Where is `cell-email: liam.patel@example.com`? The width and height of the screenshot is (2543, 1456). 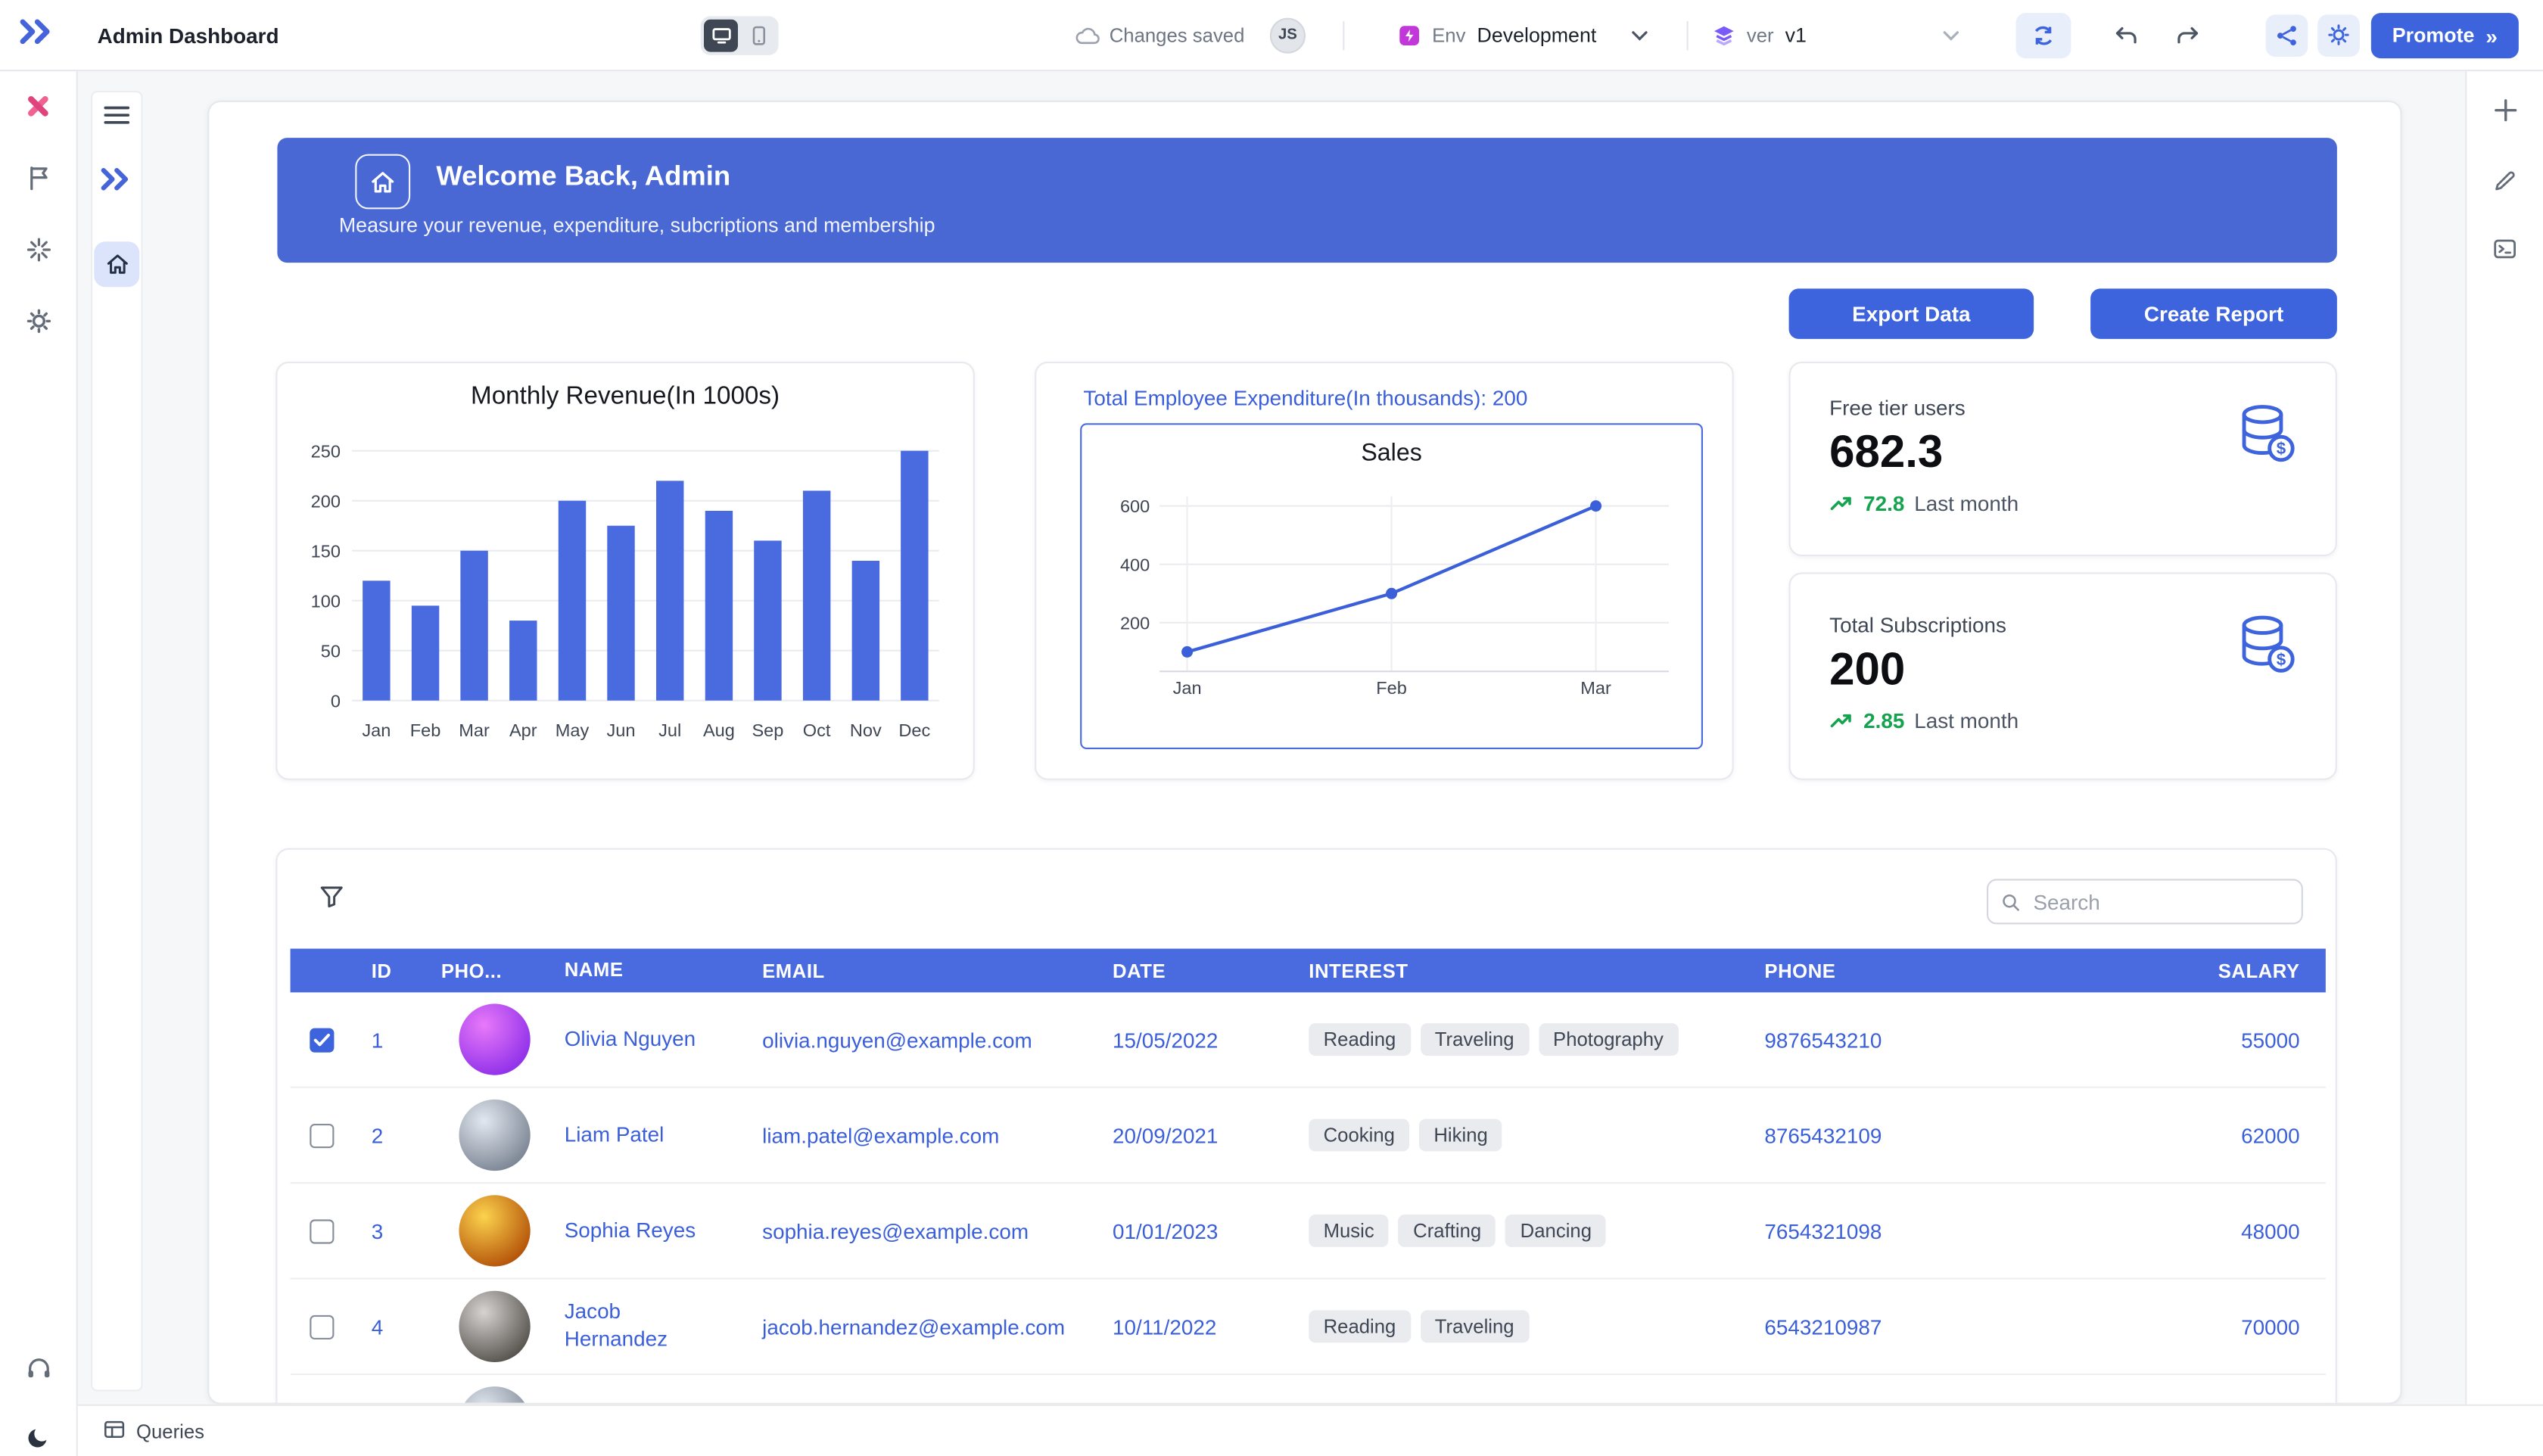 cell-email: liam.patel@example.com is located at coordinates (921, 1135).